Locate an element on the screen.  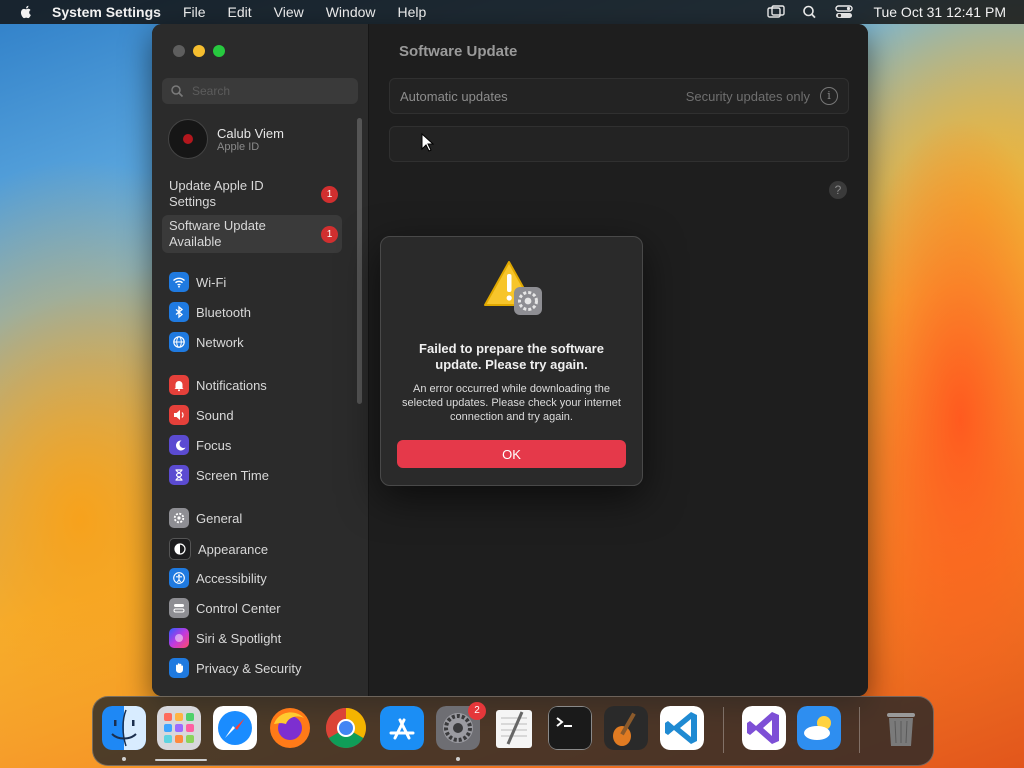
hand-icon is located at coordinates (179, 668).